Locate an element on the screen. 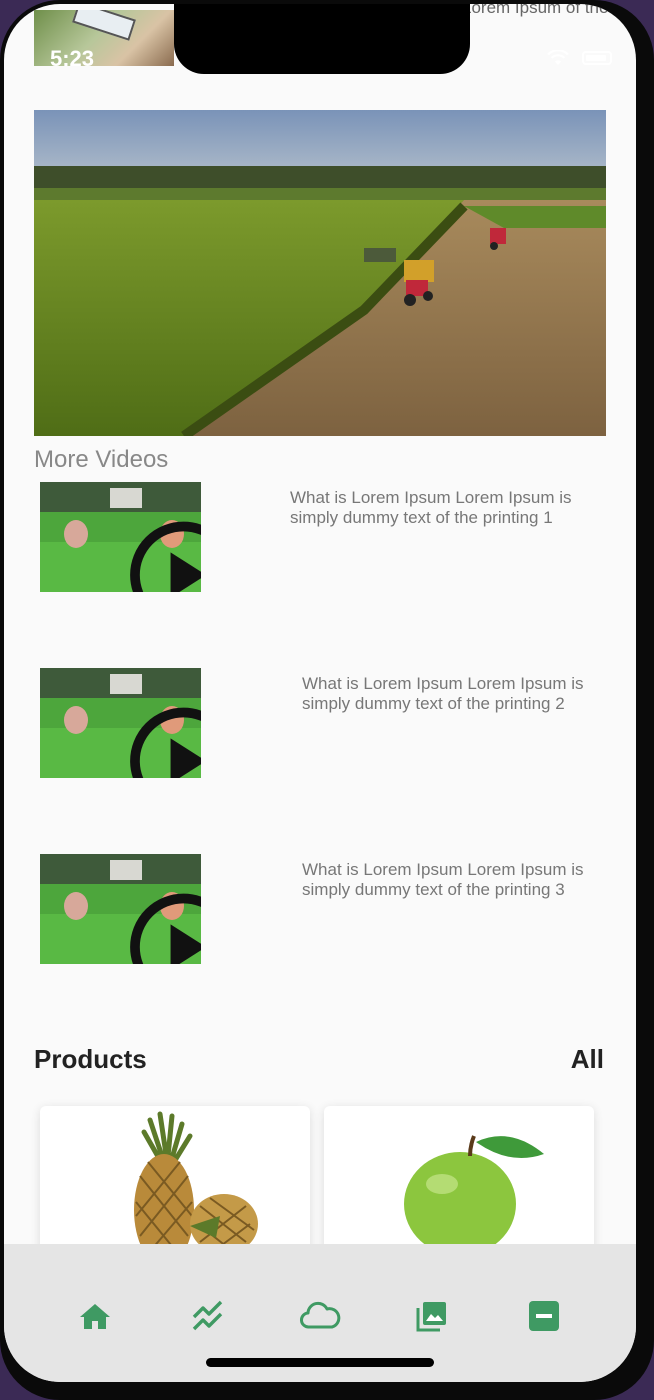 This screenshot has width=654, height=1400. products-title: Products is located at coordinates (90, 1059).